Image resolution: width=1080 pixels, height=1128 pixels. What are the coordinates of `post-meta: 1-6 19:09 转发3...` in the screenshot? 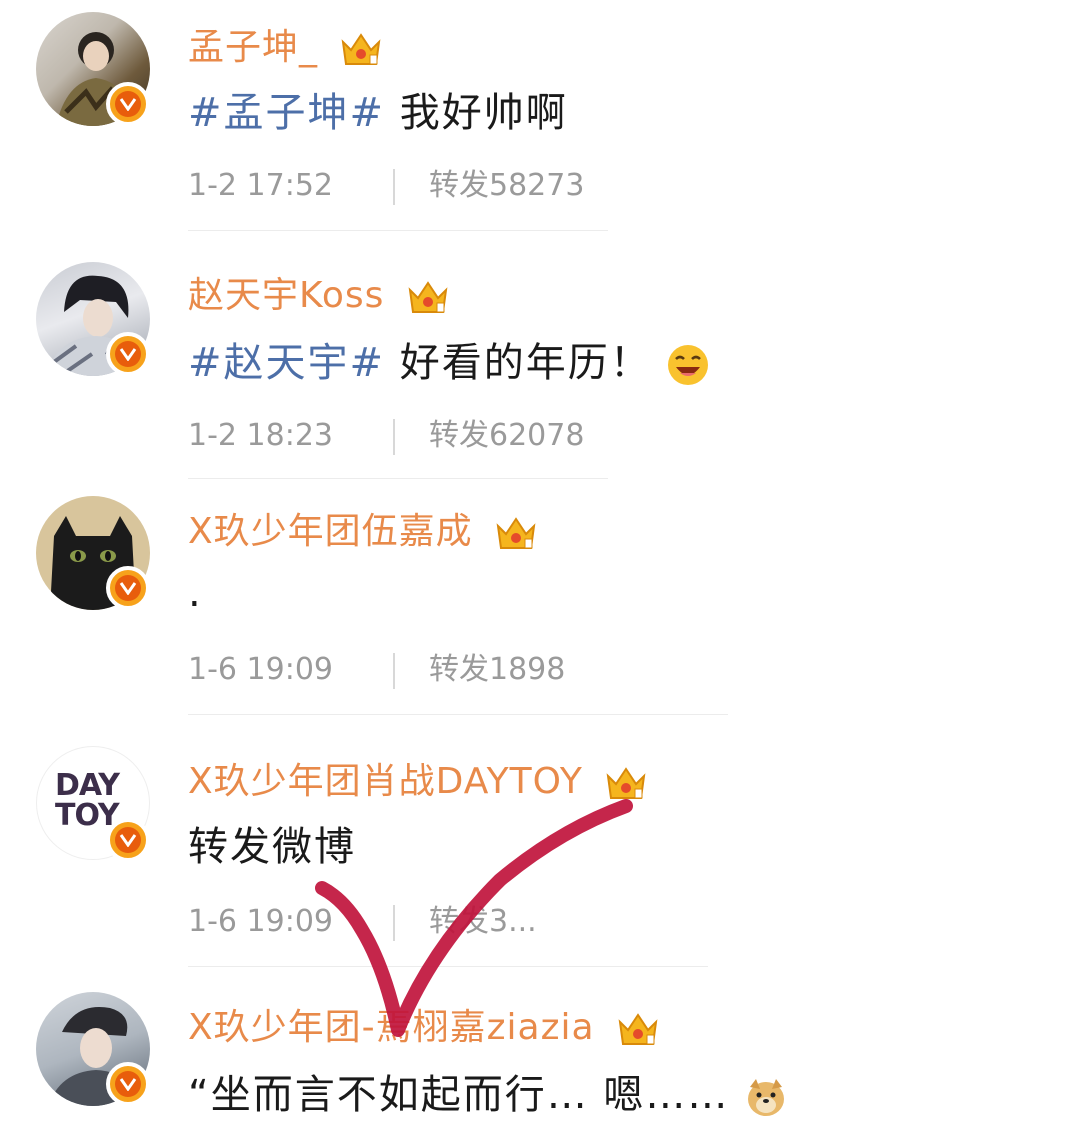 It's located at (362, 918).